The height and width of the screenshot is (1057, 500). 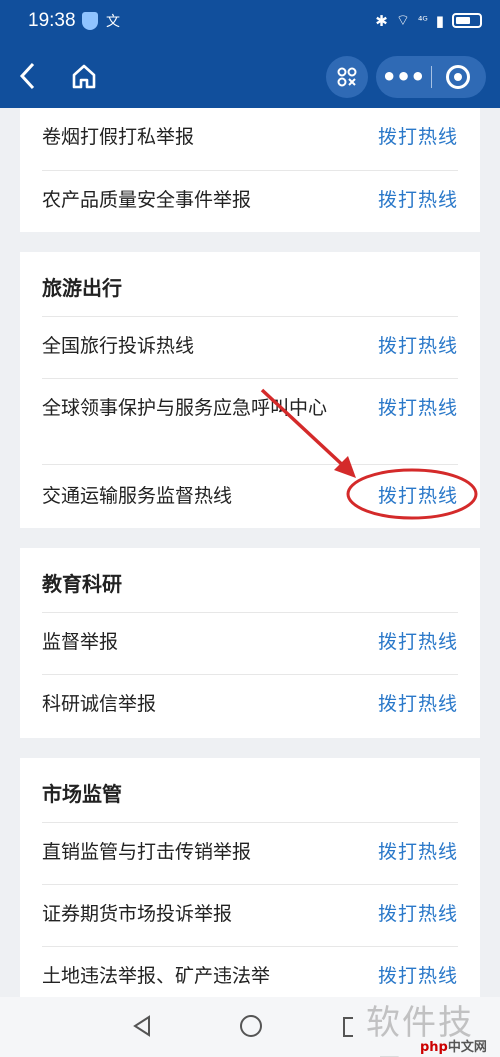 I want to click on list-item: 卷烟打假打私举报 拨打热线, so click(x=250, y=139).